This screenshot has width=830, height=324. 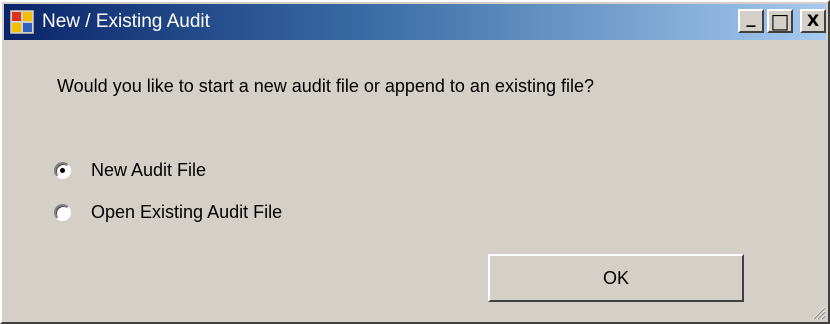 I want to click on radio-new-audit-file: New Audit File, so click(x=130, y=170).